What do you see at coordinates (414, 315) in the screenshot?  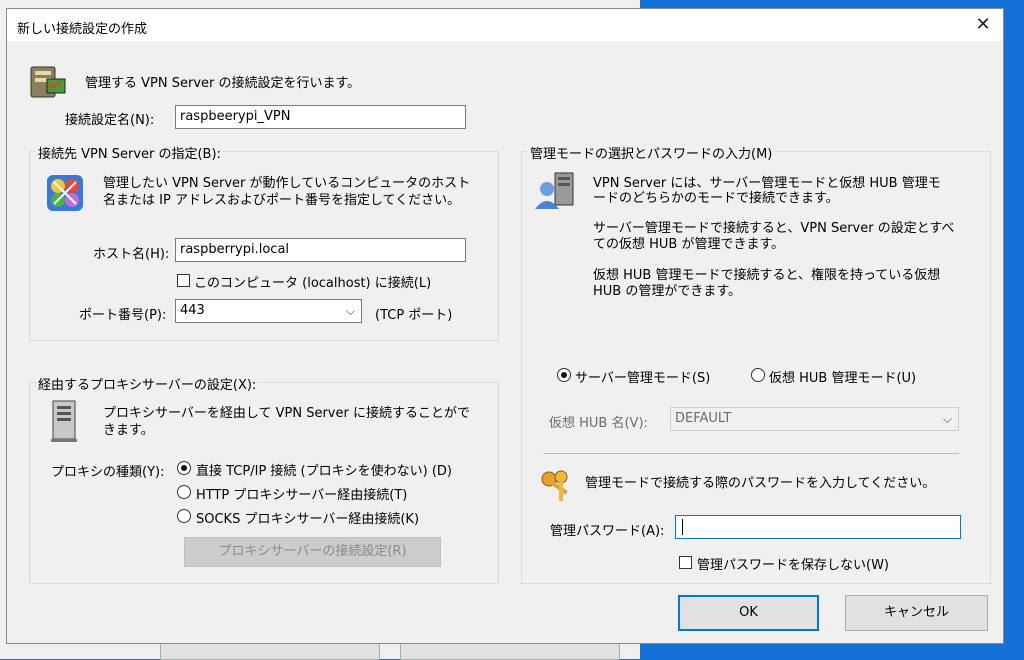 I see `port-suffix: (TCP ポート)` at bounding box center [414, 315].